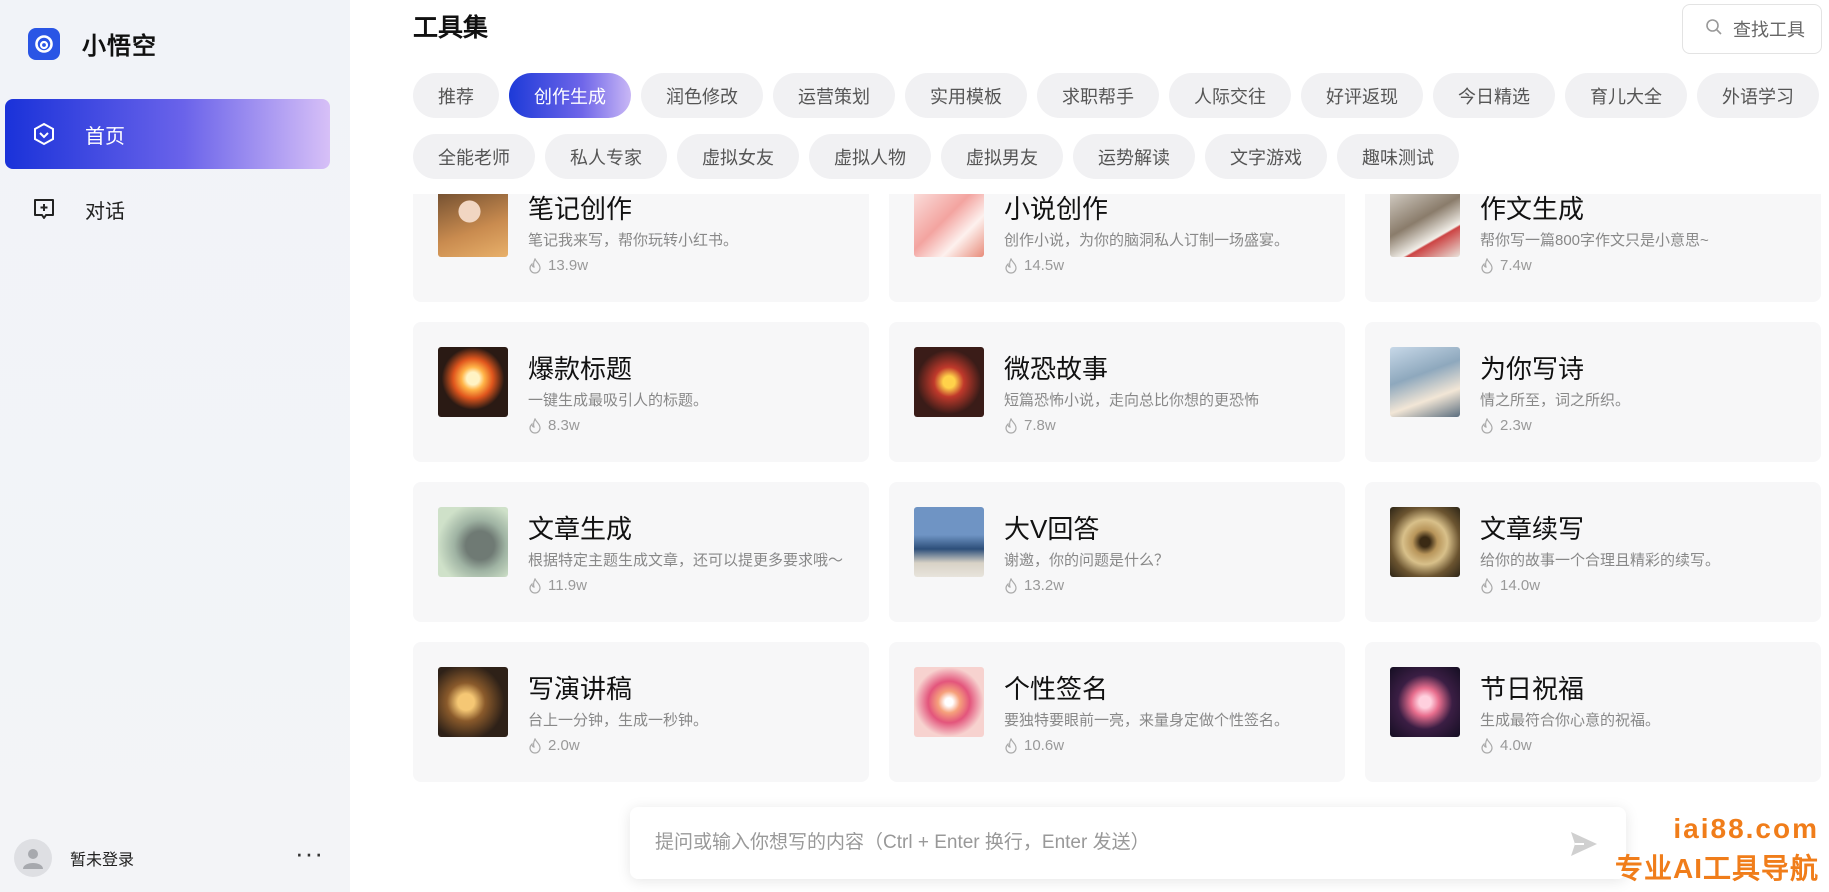  I want to click on login-status: 暂未登录, so click(102, 858).